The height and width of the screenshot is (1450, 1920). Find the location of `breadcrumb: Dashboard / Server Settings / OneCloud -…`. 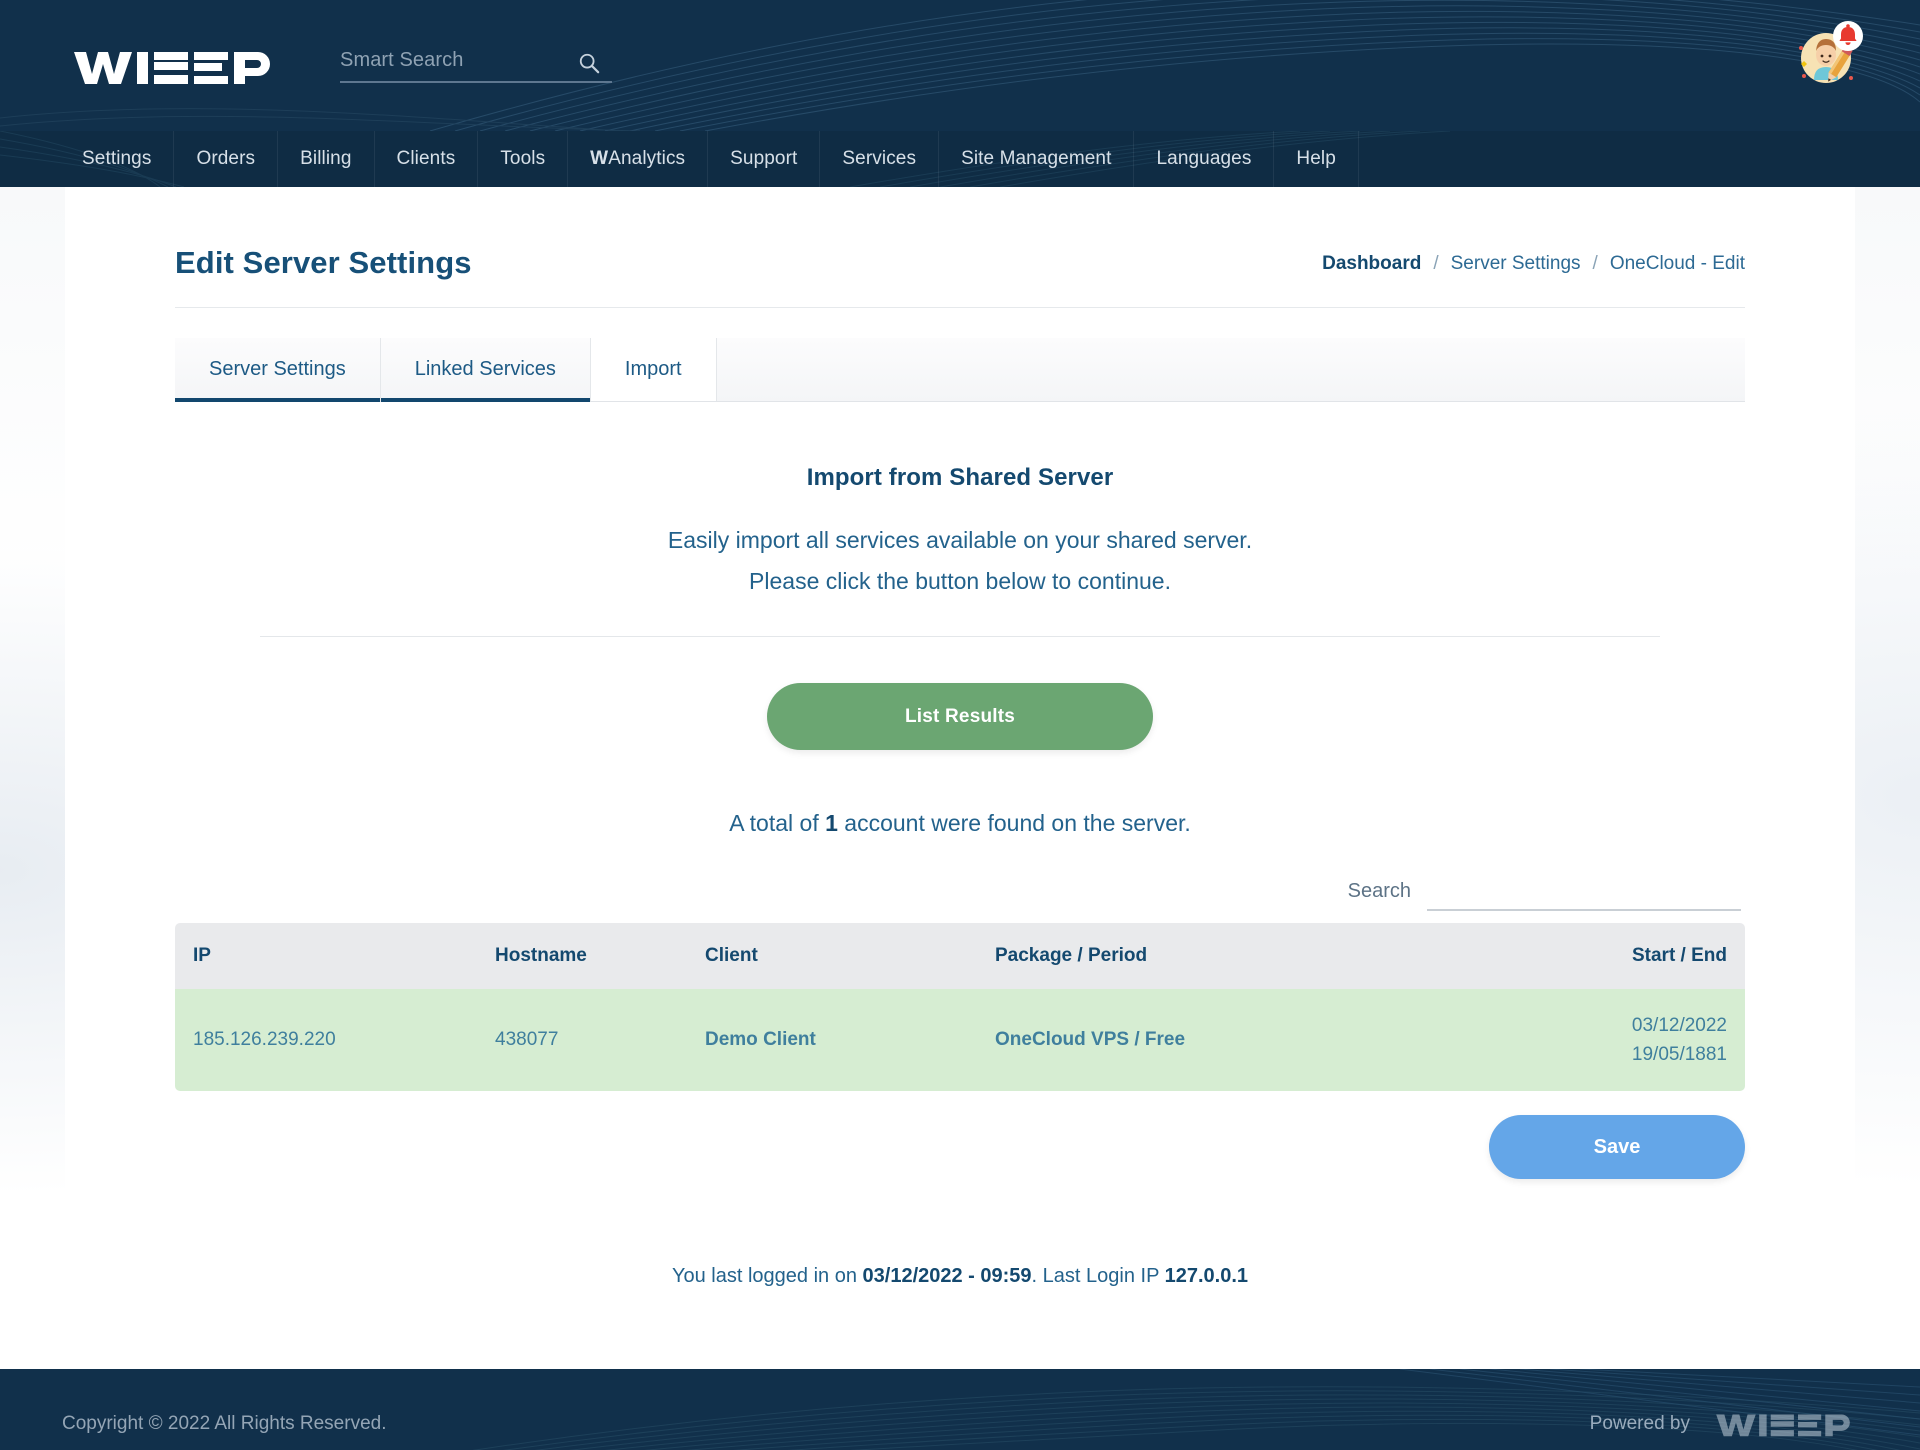

breadcrumb: Dashboard / Server Settings / OneCloud -… is located at coordinates (1533, 267).